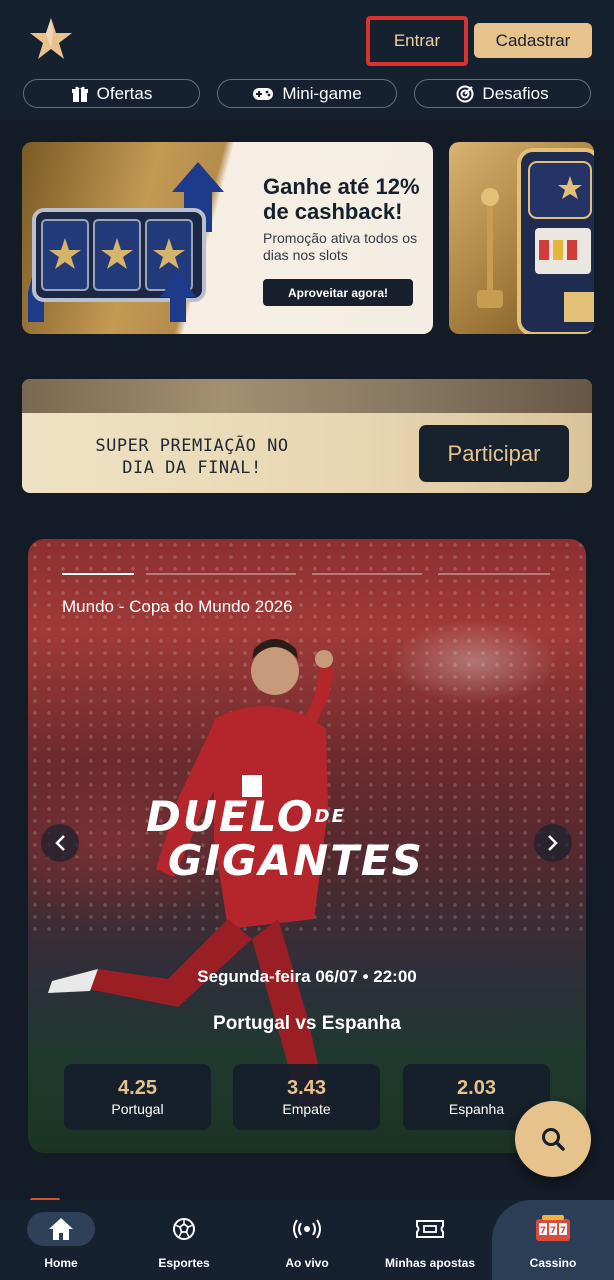 This screenshot has width=614, height=1280. I want to click on final-prize-text: SUPER PREMIAÇÃO NO DIA DA FINAL!, so click(192, 457).